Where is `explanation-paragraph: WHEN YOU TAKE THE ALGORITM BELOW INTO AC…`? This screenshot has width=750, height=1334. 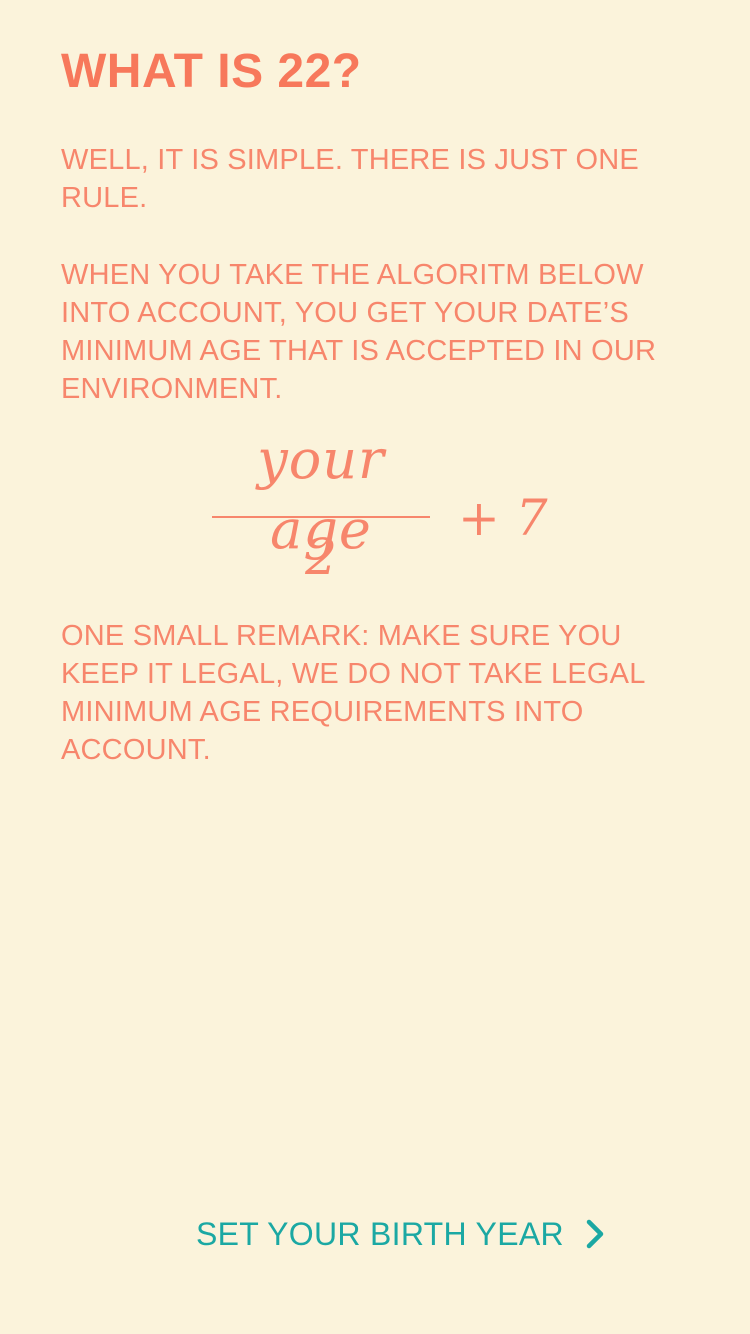
explanation-paragraph: WHEN YOU TAKE THE ALGORITM BELOW INTO AC… is located at coordinates (359, 332).